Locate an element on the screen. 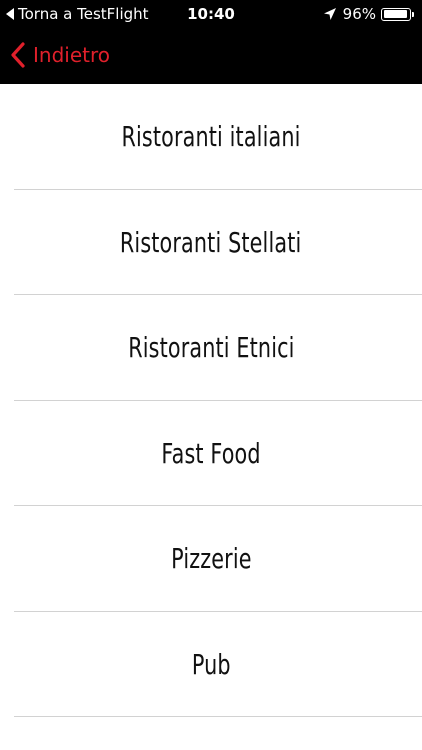  battery-level-fill is located at coordinates (395, 14).